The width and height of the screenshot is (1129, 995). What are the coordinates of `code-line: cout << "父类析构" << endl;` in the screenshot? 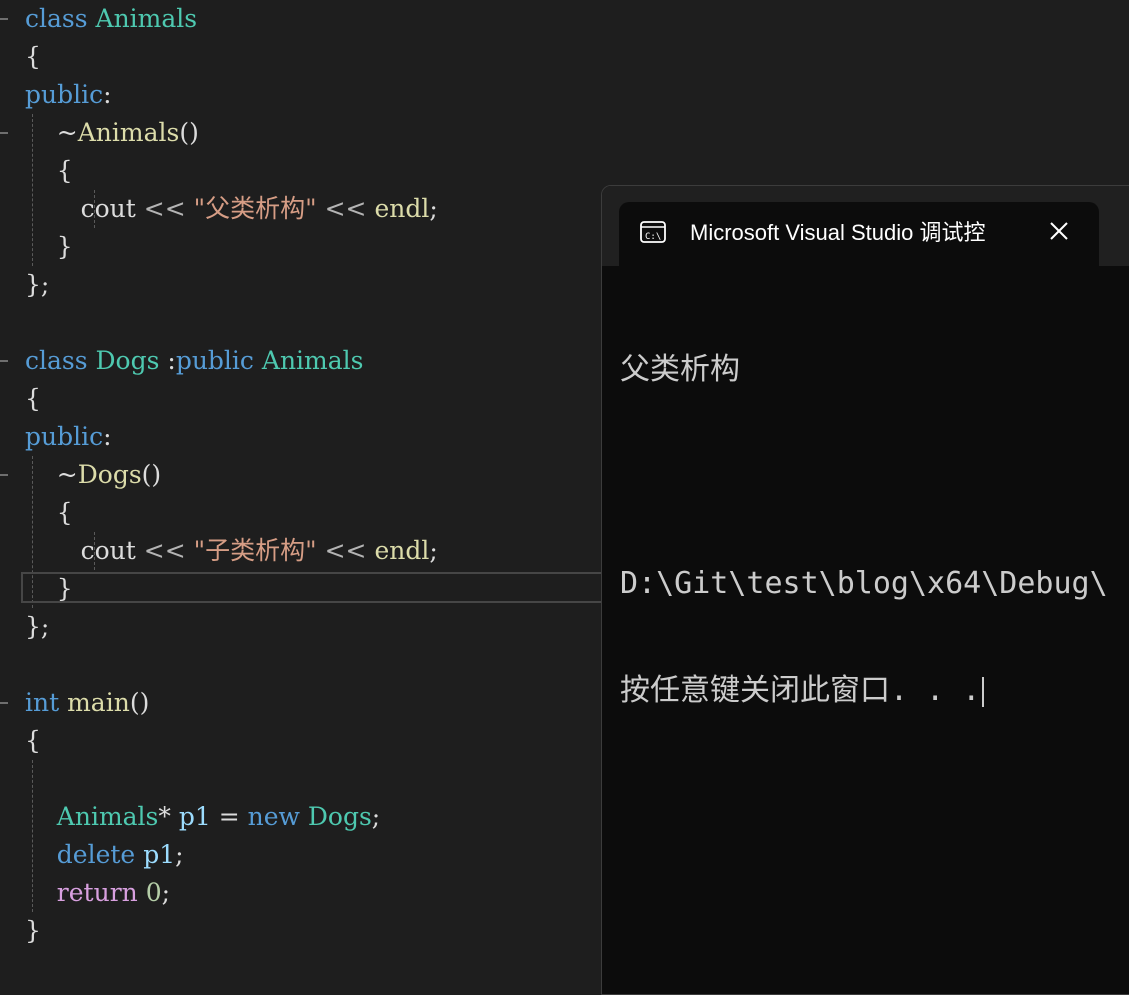 It's located at (231, 209).